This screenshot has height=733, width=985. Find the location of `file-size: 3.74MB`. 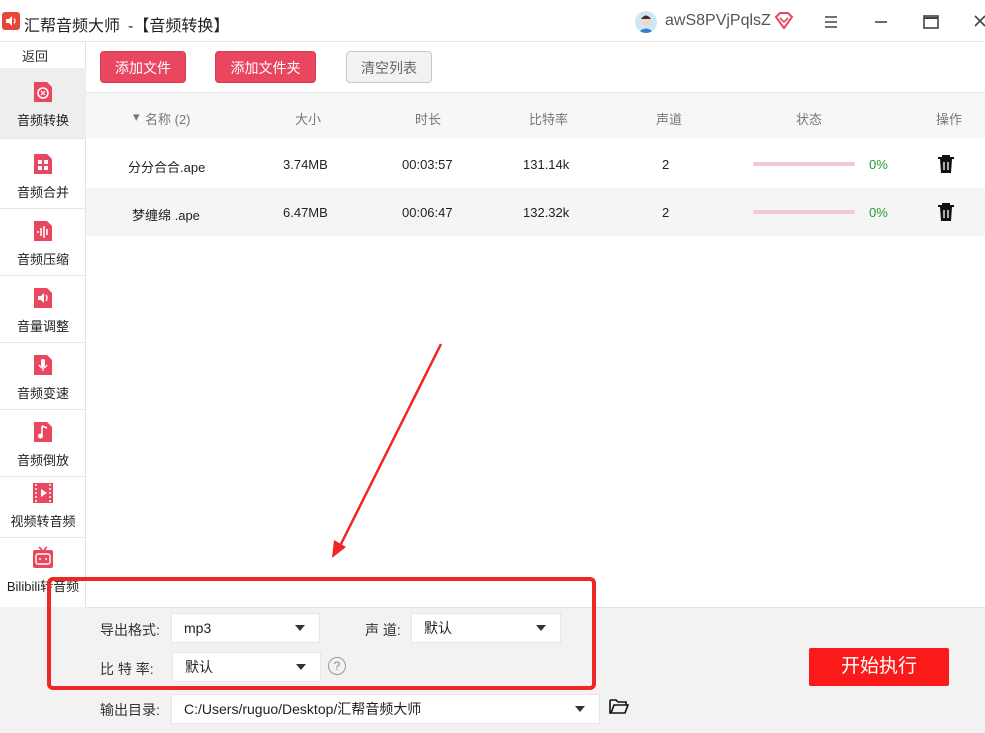

file-size: 3.74MB is located at coordinates (305, 164).